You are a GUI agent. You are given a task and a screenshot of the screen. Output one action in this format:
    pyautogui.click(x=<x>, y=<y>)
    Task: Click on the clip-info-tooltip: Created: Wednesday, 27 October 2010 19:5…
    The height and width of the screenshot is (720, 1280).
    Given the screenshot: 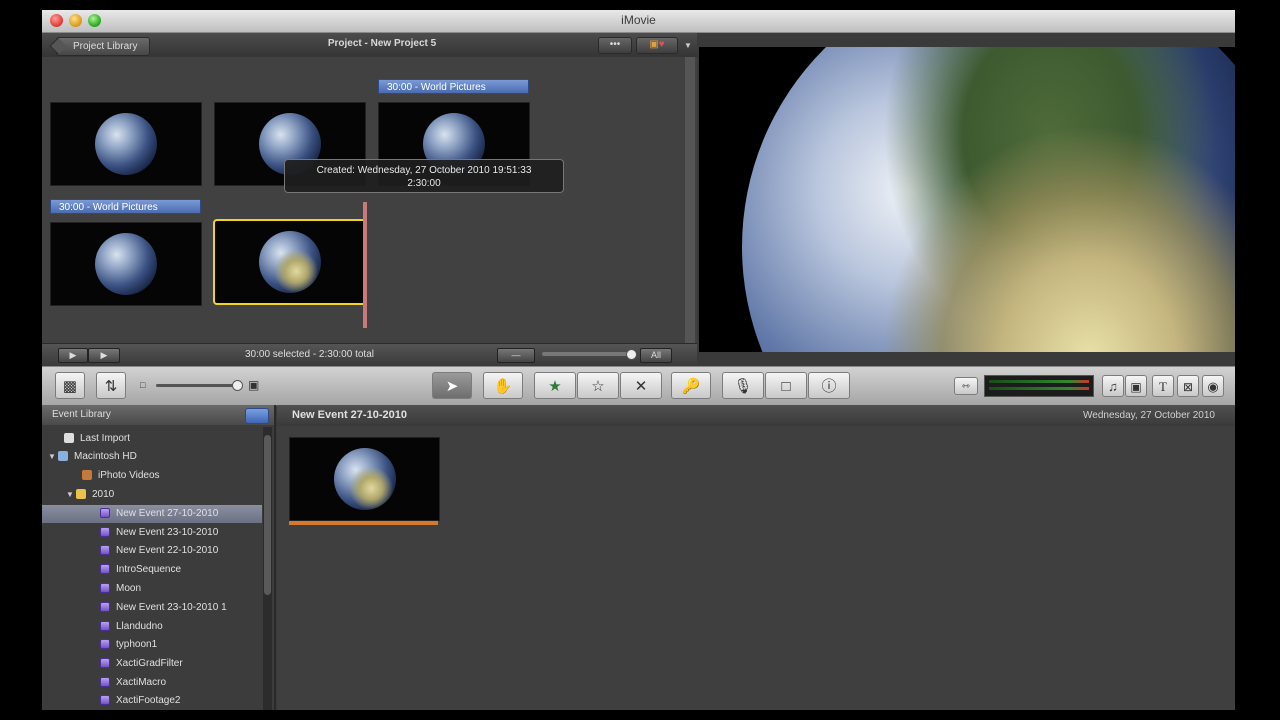 What is the action you would take?
    pyautogui.click(x=424, y=176)
    